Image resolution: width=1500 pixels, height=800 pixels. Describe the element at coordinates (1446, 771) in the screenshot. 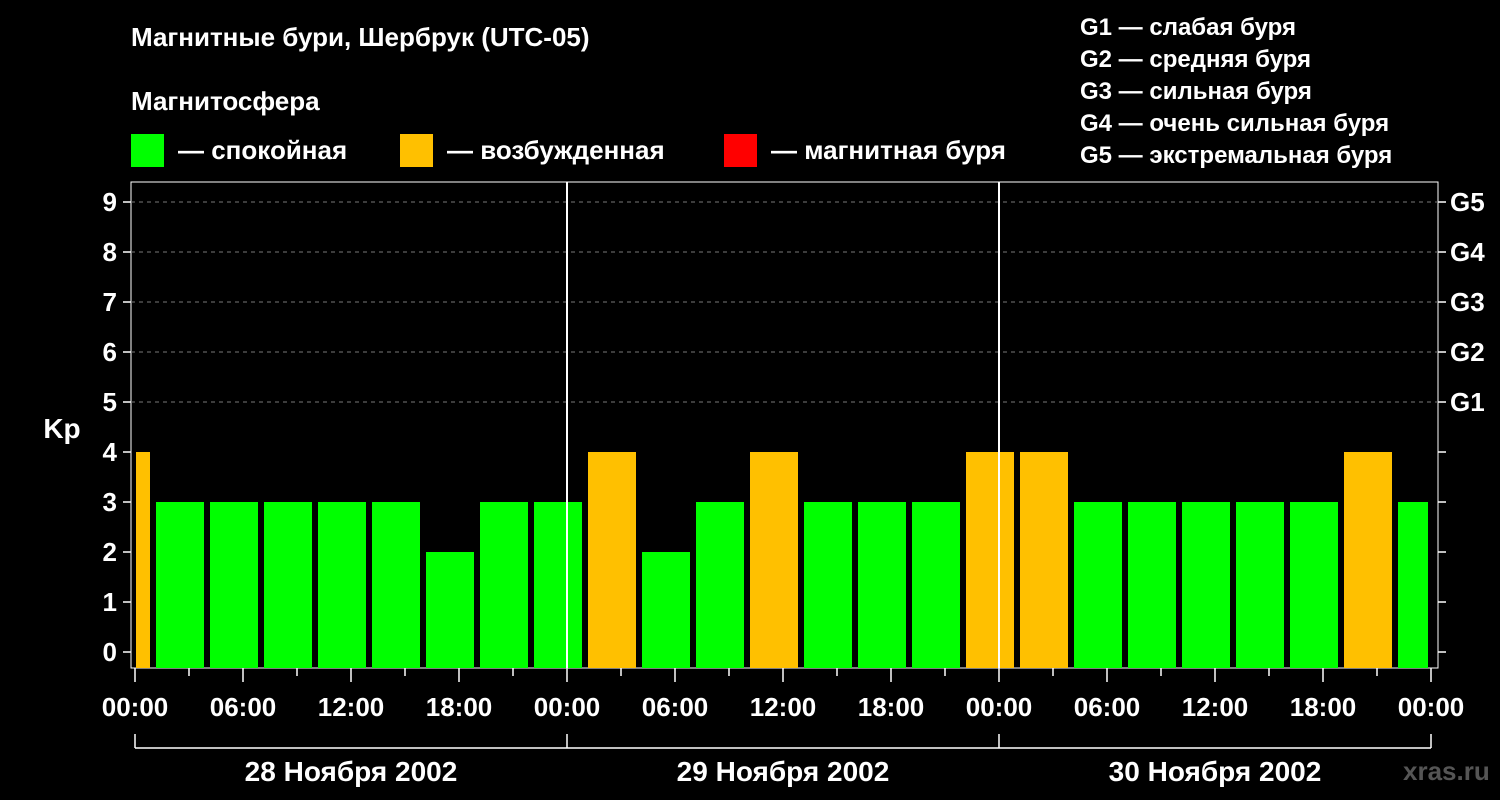

I see `site-brand: xras.ru` at that location.